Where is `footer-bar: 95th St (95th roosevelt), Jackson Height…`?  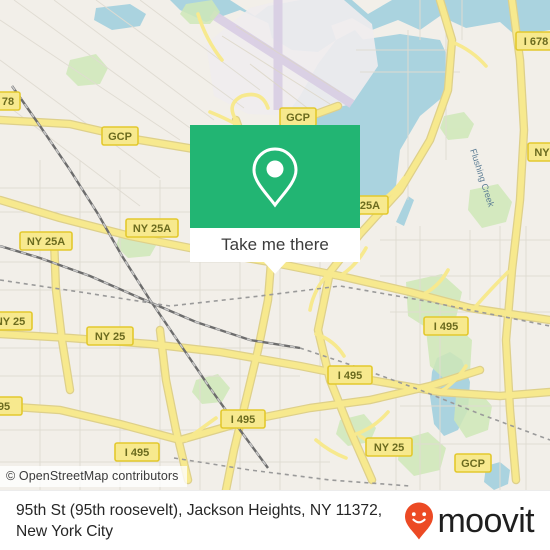 footer-bar: 95th St (95th roosevelt), Jackson Height… is located at coordinates (275, 520).